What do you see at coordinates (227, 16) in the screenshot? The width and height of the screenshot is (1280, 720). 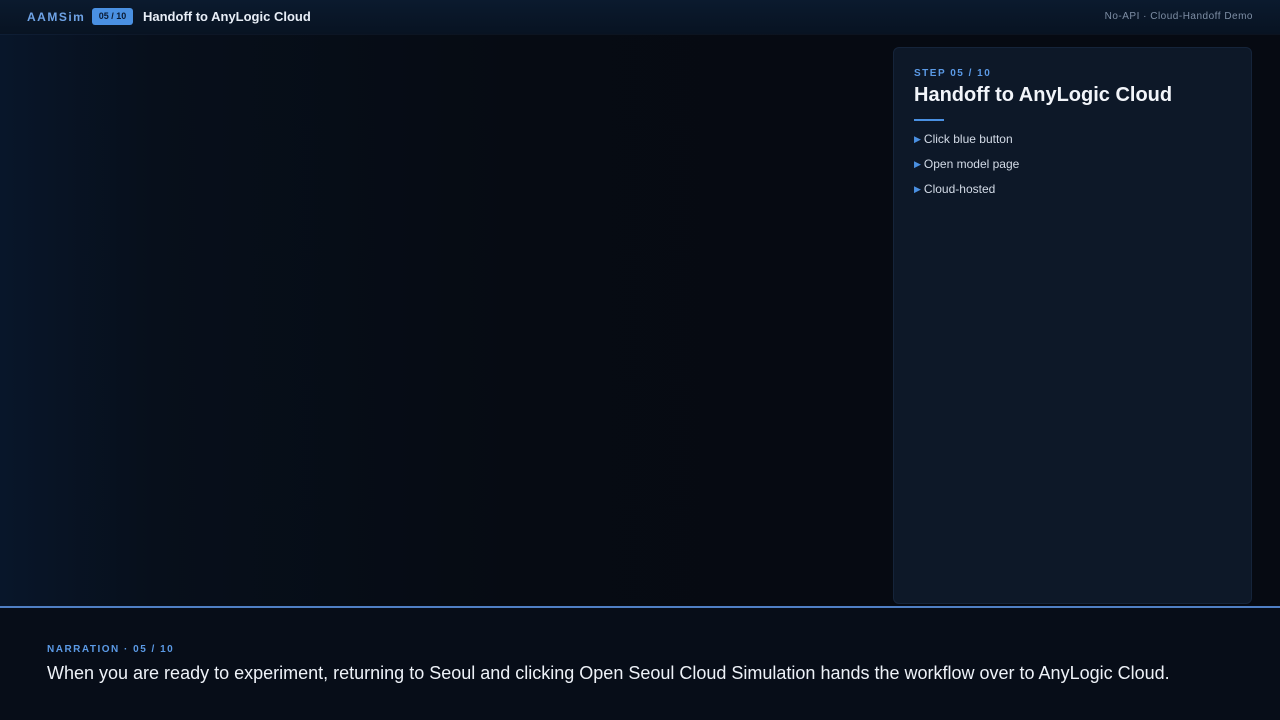 I see `page-title: Handoff to AnyLogic Cloud` at bounding box center [227, 16].